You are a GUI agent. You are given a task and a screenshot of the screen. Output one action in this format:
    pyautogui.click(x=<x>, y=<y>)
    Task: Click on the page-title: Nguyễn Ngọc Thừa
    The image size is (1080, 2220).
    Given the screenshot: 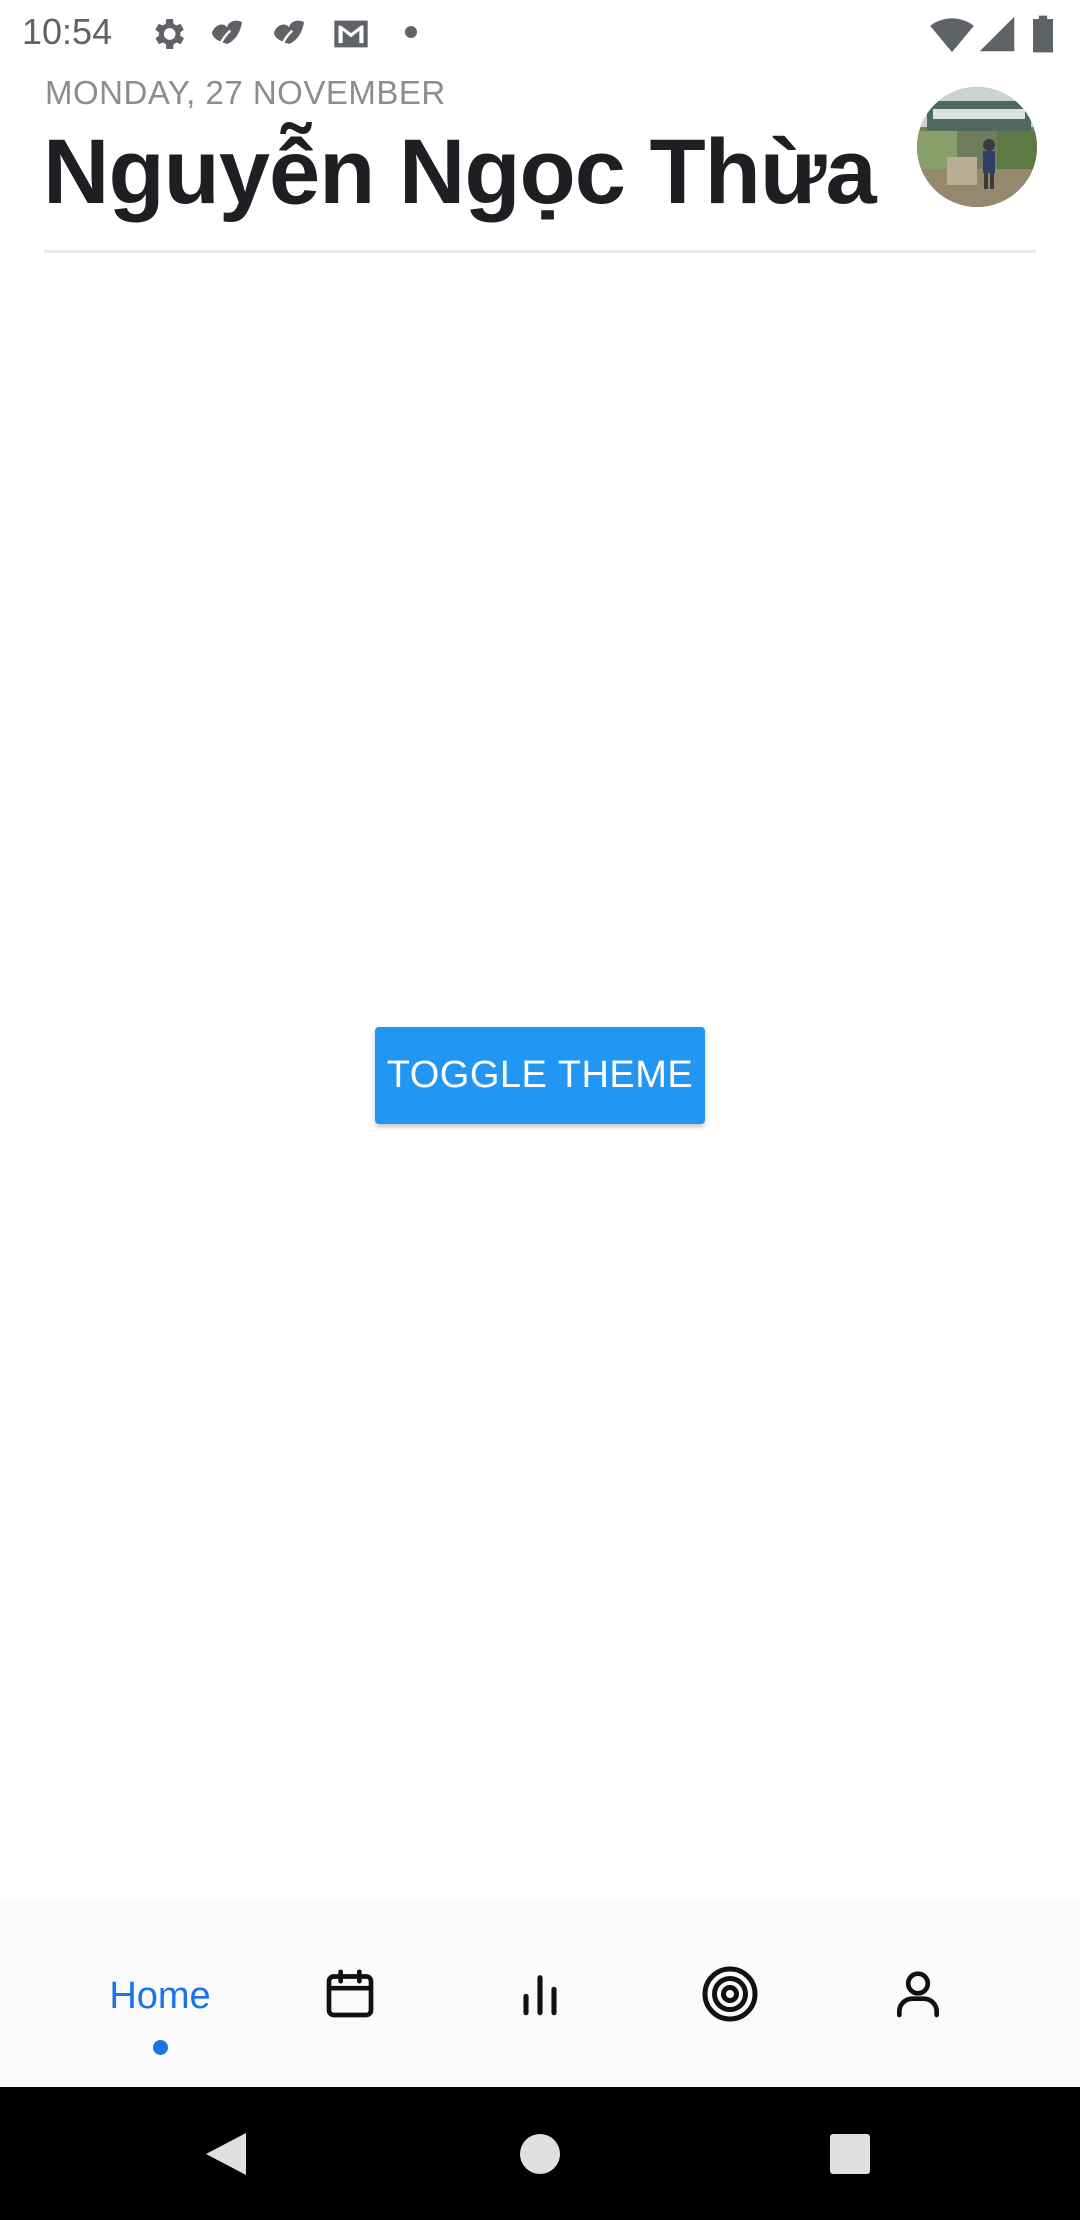 What is the action you would take?
    pyautogui.click(x=460, y=172)
    